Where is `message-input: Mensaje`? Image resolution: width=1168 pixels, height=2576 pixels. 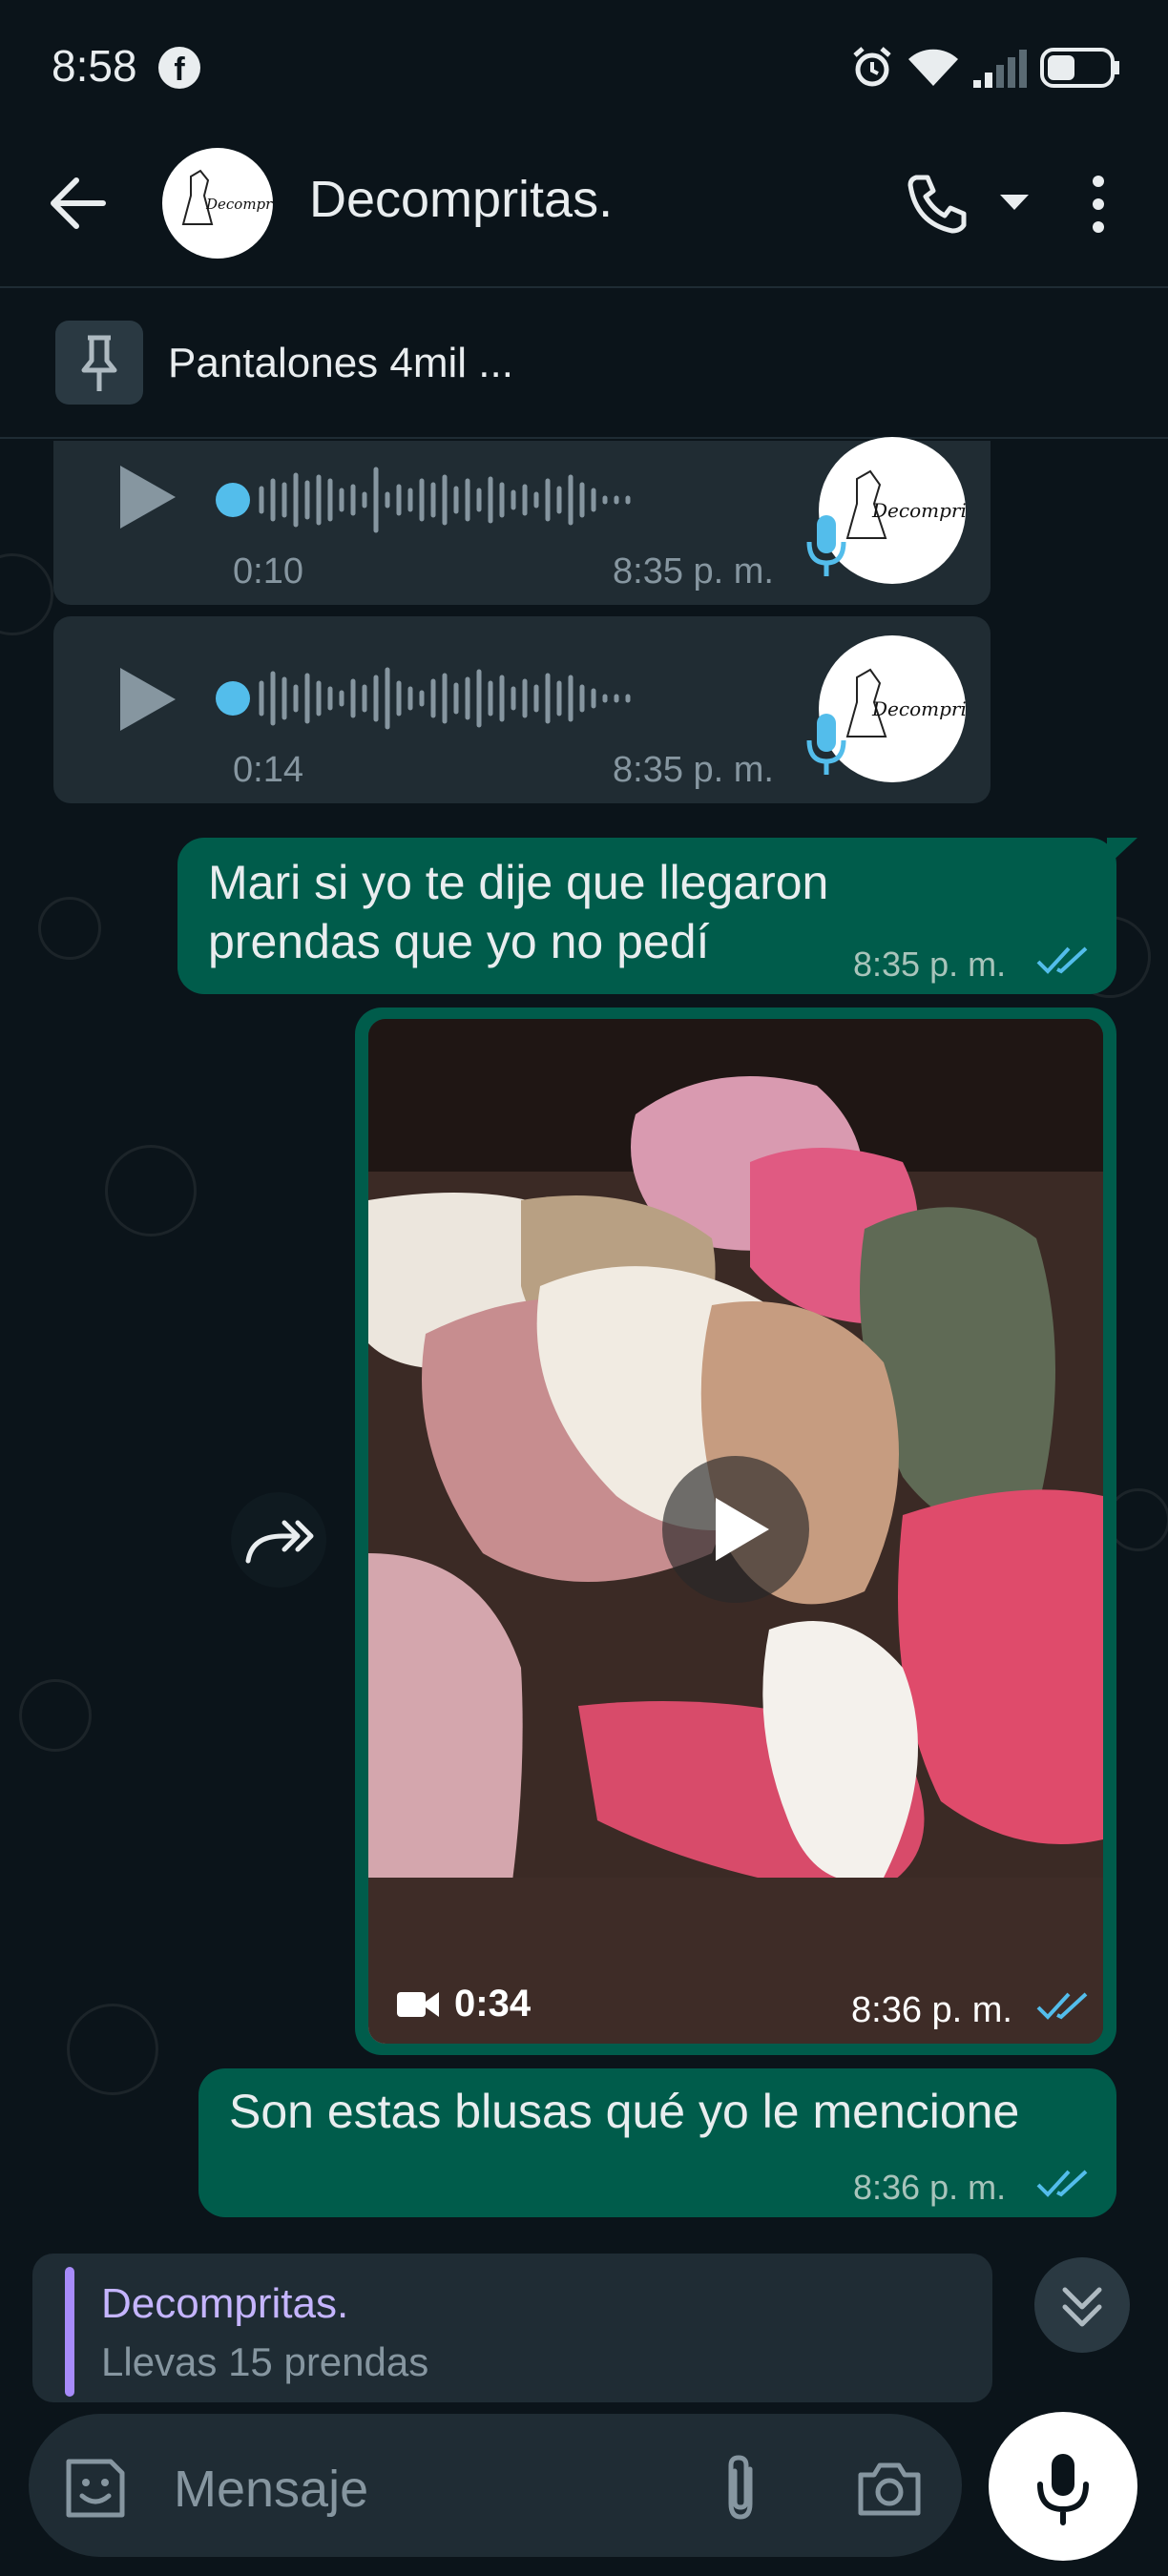 message-input: Mensaje is located at coordinates (271, 2489).